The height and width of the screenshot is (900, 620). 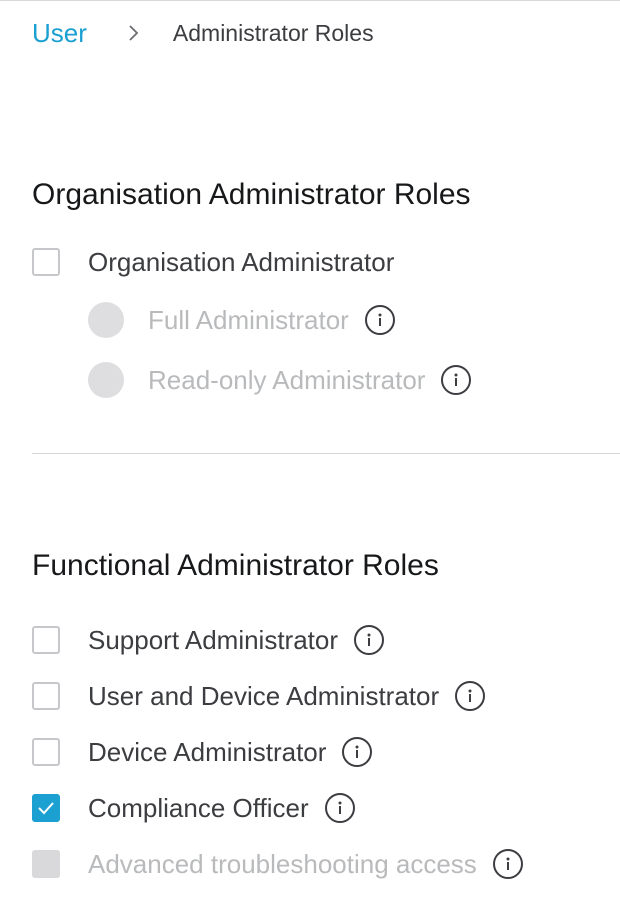 I want to click on breadcrumb: User Administrator Roles, so click(x=203, y=33).